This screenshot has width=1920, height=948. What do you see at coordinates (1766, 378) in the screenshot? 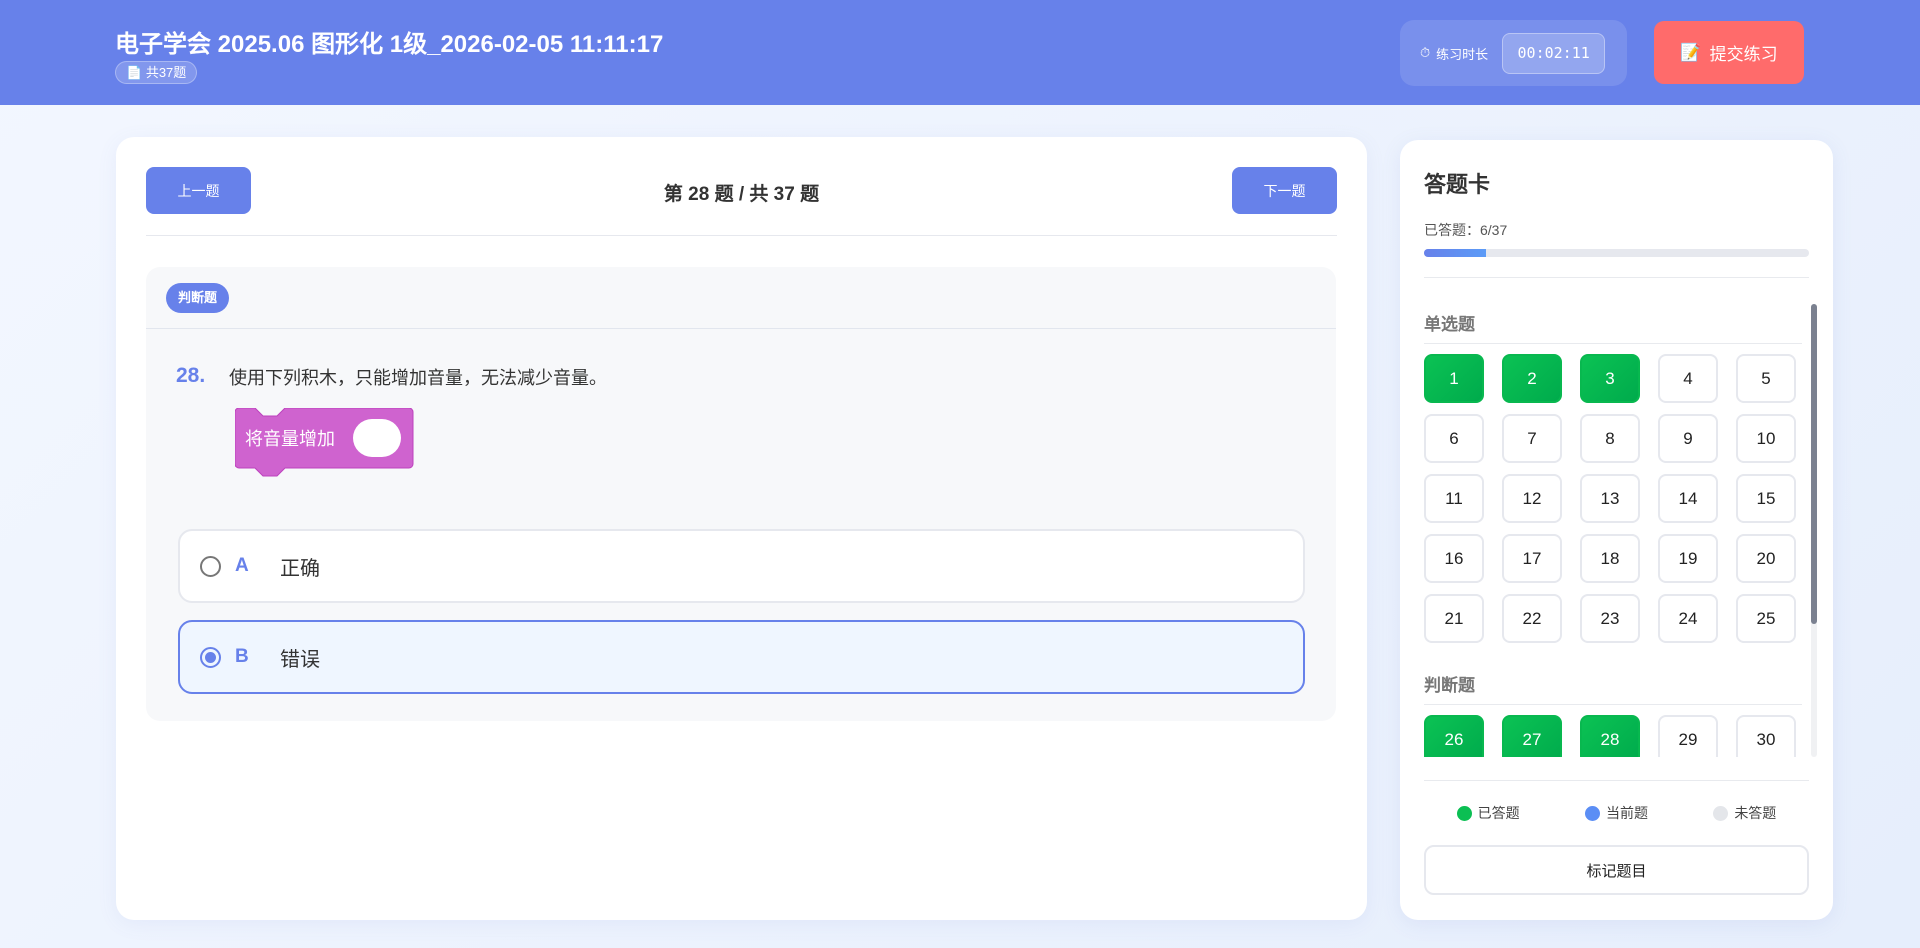
I see `question-cell: 5` at bounding box center [1766, 378].